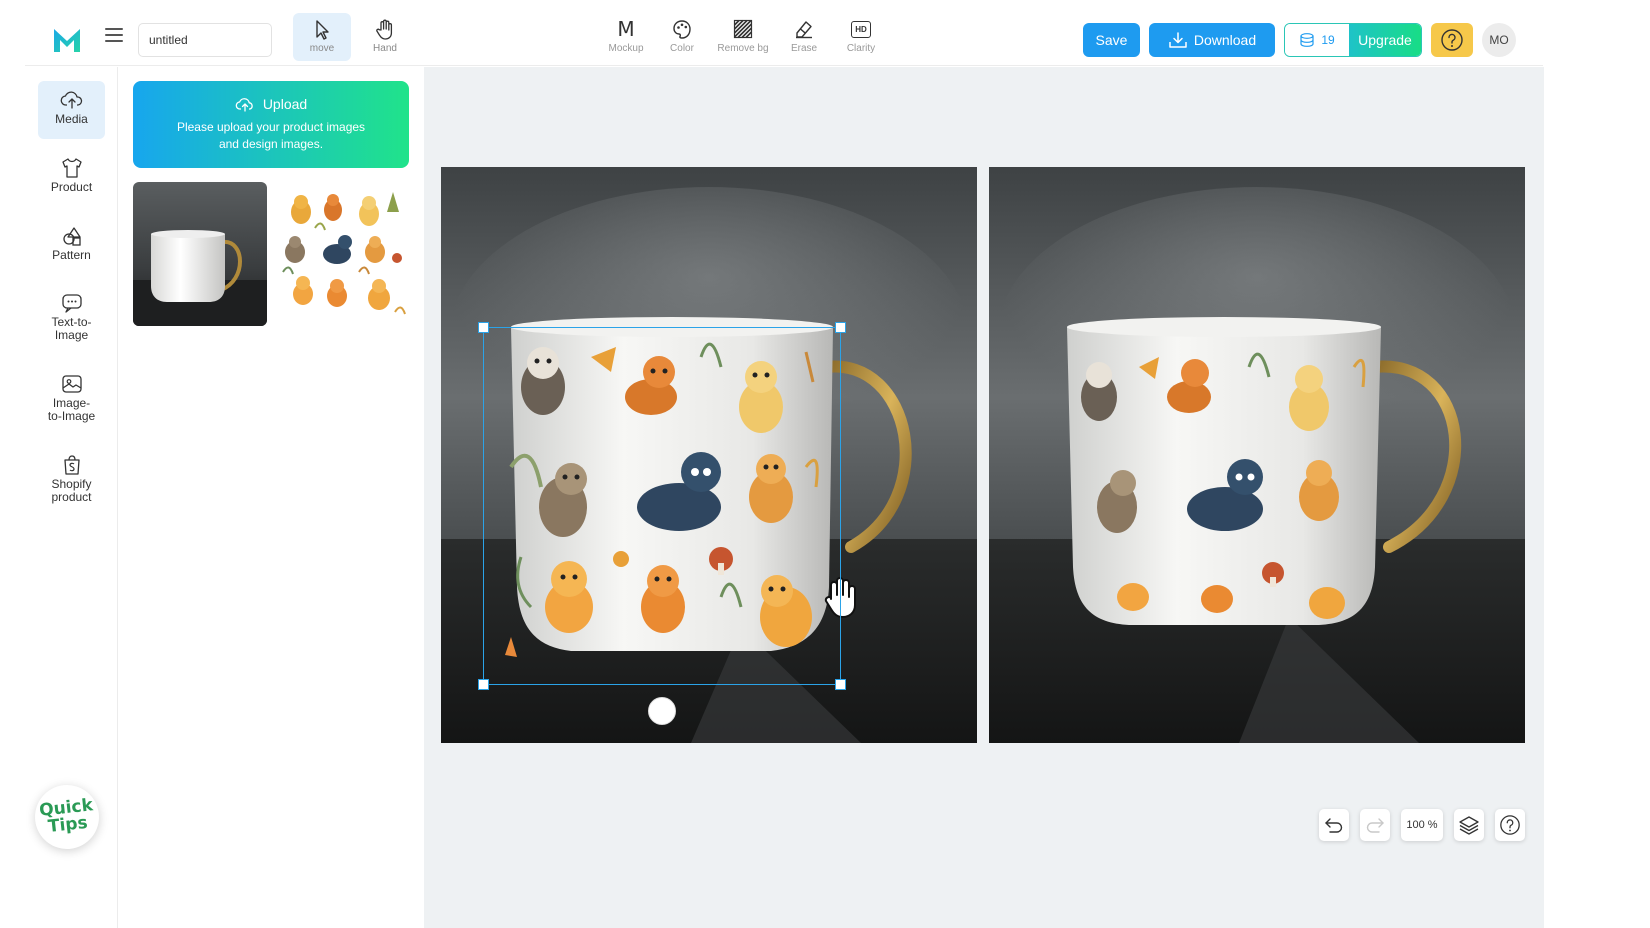 The image size is (1650, 928). Describe the element at coordinates (71, 490) in the screenshot. I see `rail-label-shopify-product: Shopify product` at that location.